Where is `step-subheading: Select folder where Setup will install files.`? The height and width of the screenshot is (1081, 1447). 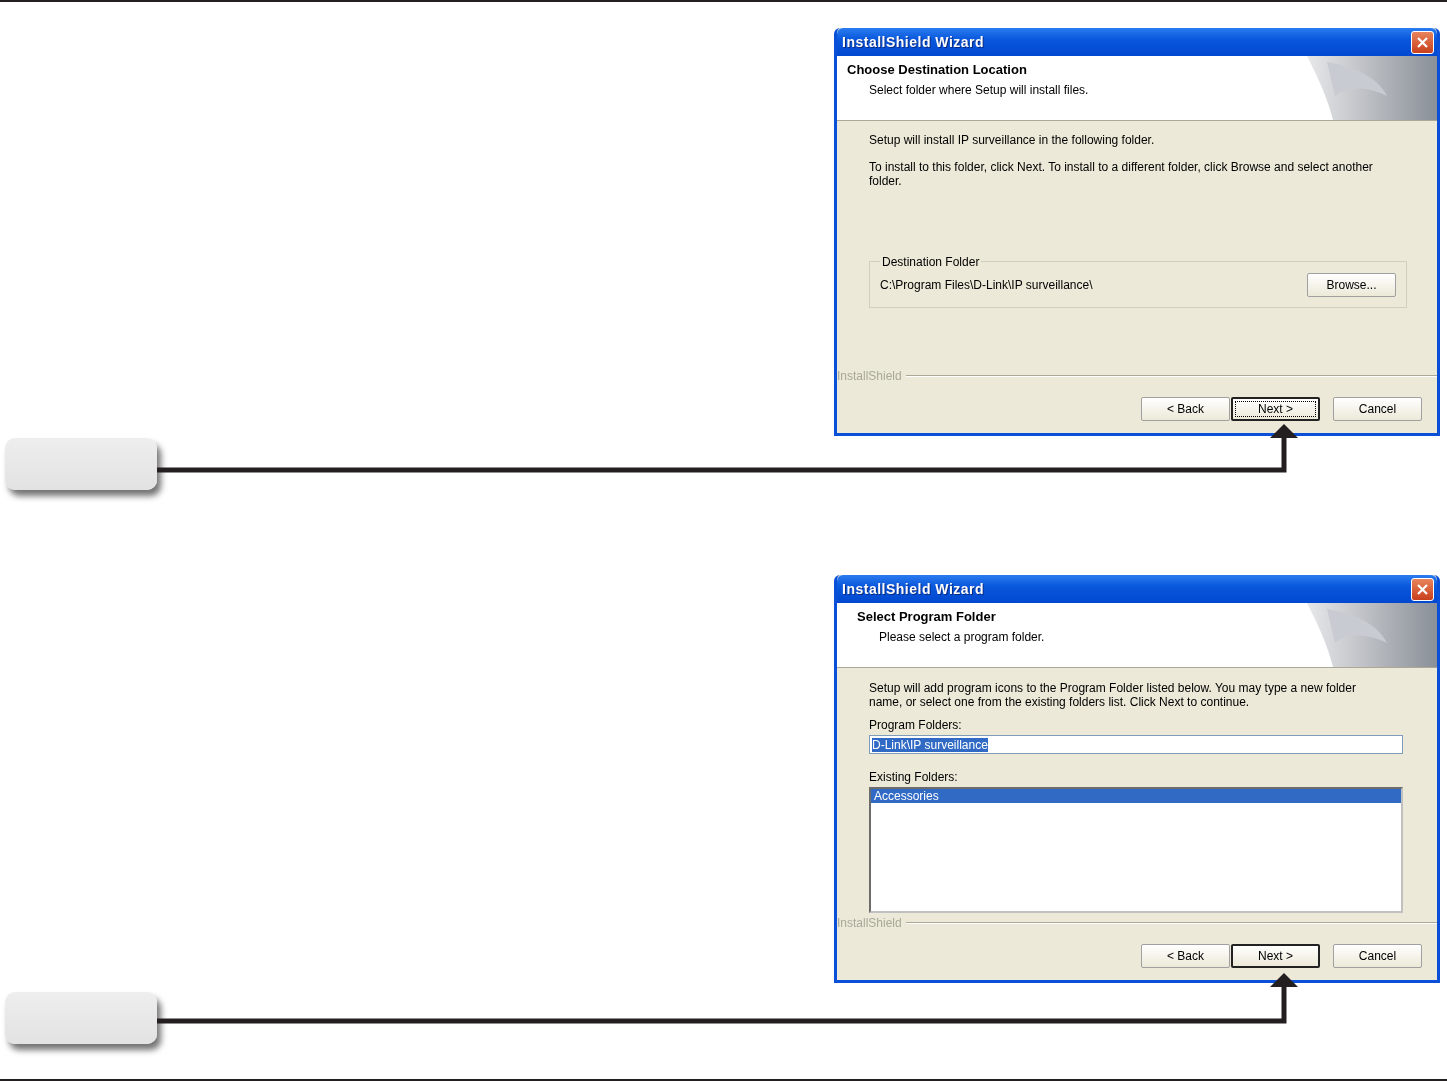 step-subheading: Select folder where Setup will install files. is located at coordinates (979, 90).